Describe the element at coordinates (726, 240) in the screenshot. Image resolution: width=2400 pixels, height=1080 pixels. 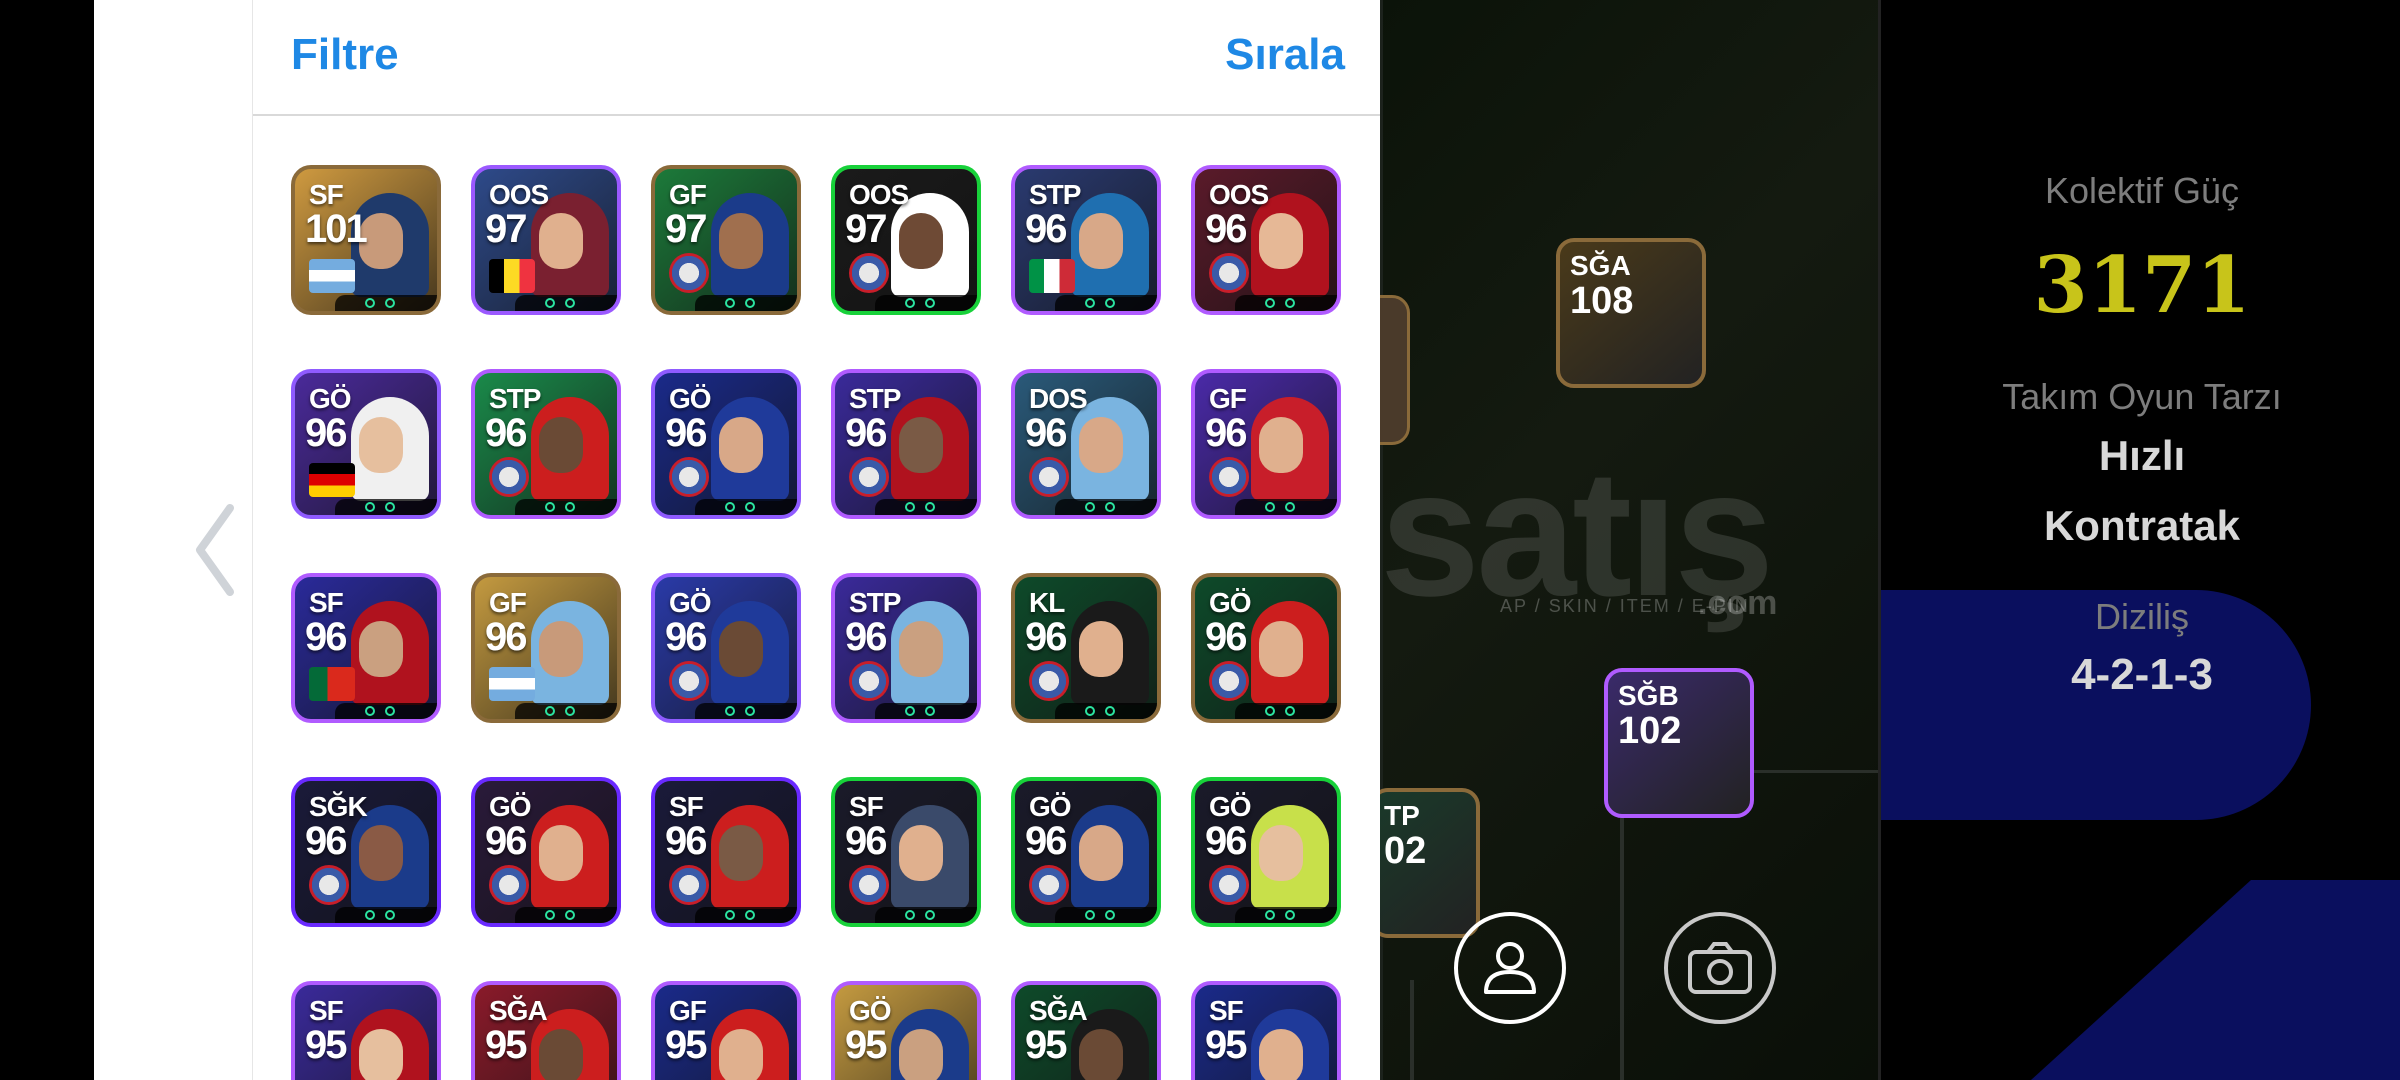
I see `player-card: GF 97` at that location.